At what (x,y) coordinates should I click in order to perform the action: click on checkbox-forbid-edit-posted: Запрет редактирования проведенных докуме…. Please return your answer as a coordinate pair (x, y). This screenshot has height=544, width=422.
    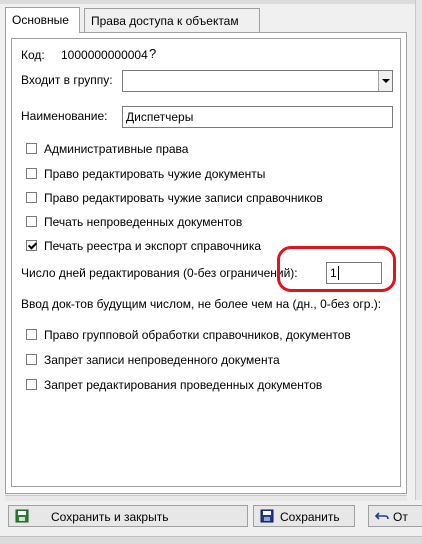
    Looking at the image, I should click on (176, 386).